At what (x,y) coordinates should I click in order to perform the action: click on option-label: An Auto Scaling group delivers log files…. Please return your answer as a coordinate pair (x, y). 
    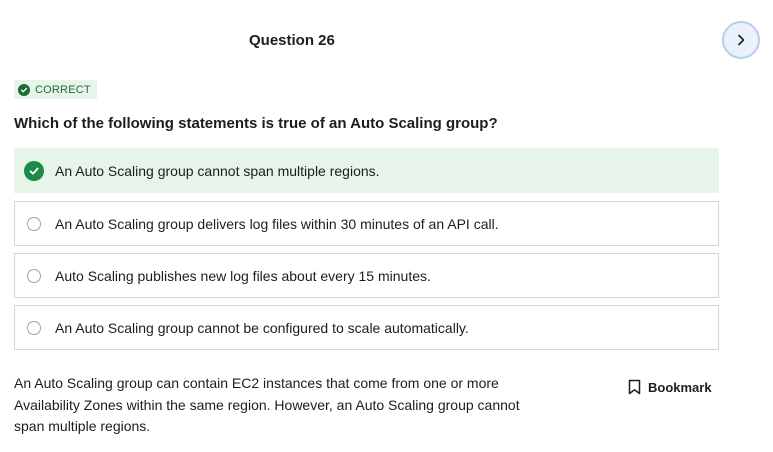
    Looking at the image, I should click on (277, 223).